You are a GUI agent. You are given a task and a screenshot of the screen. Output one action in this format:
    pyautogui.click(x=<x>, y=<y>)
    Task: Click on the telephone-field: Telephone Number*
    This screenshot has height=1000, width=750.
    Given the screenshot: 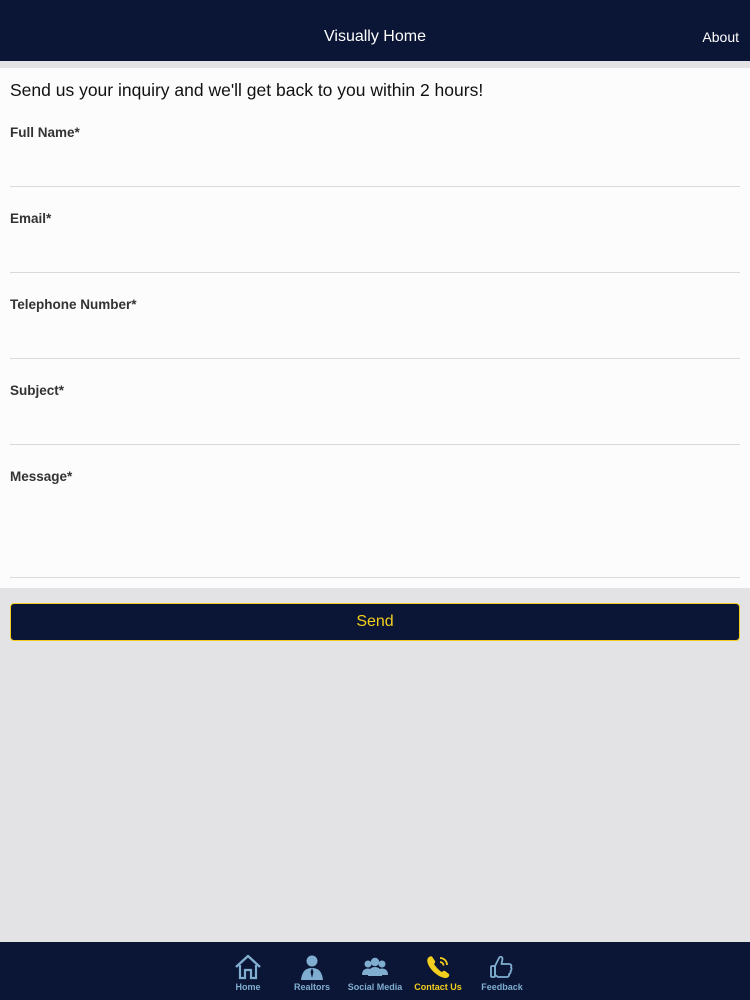 What is the action you would take?
    pyautogui.click(x=375, y=328)
    